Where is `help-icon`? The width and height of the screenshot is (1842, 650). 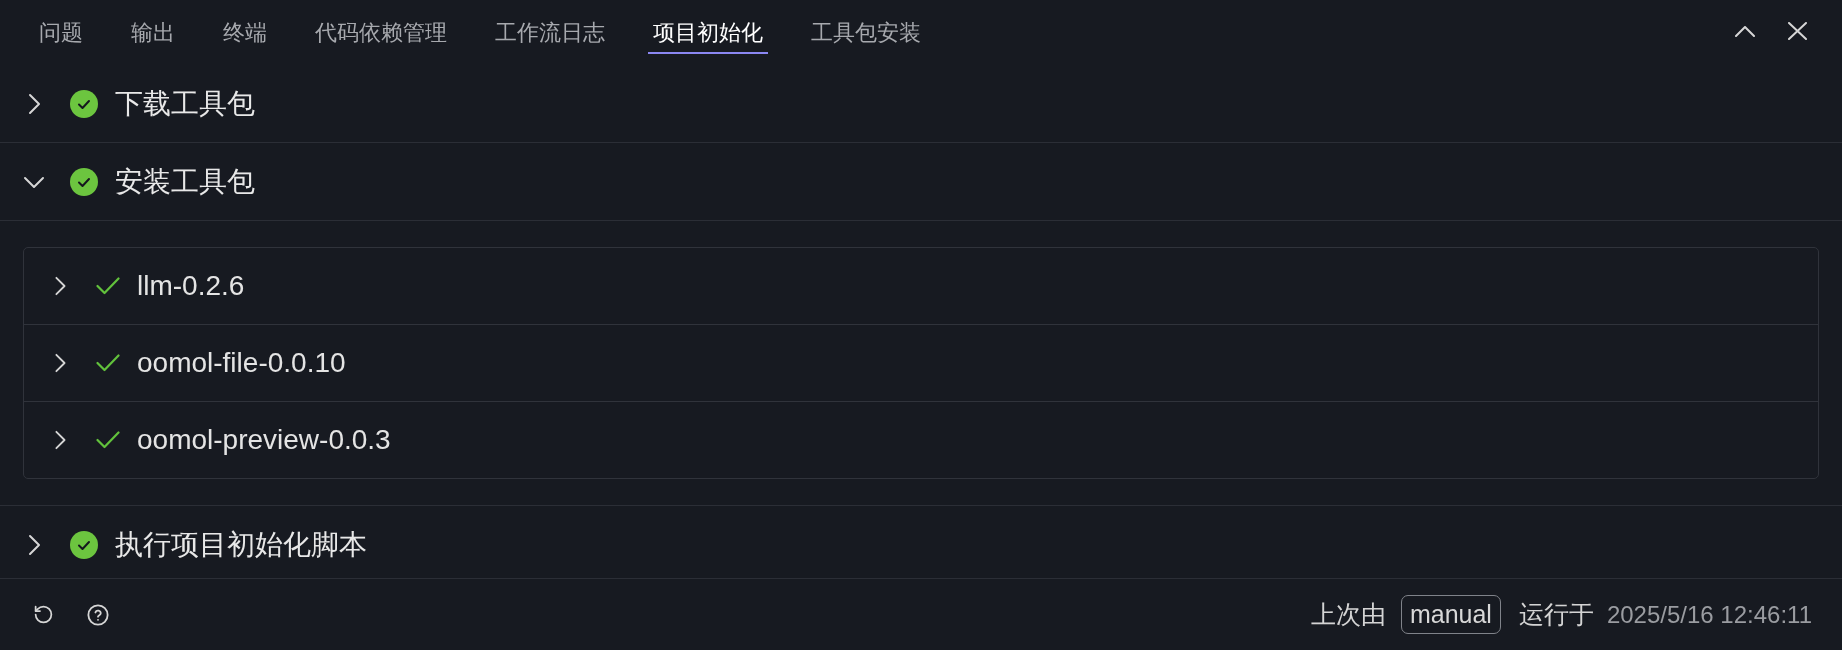 help-icon is located at coordinates (98, 614).